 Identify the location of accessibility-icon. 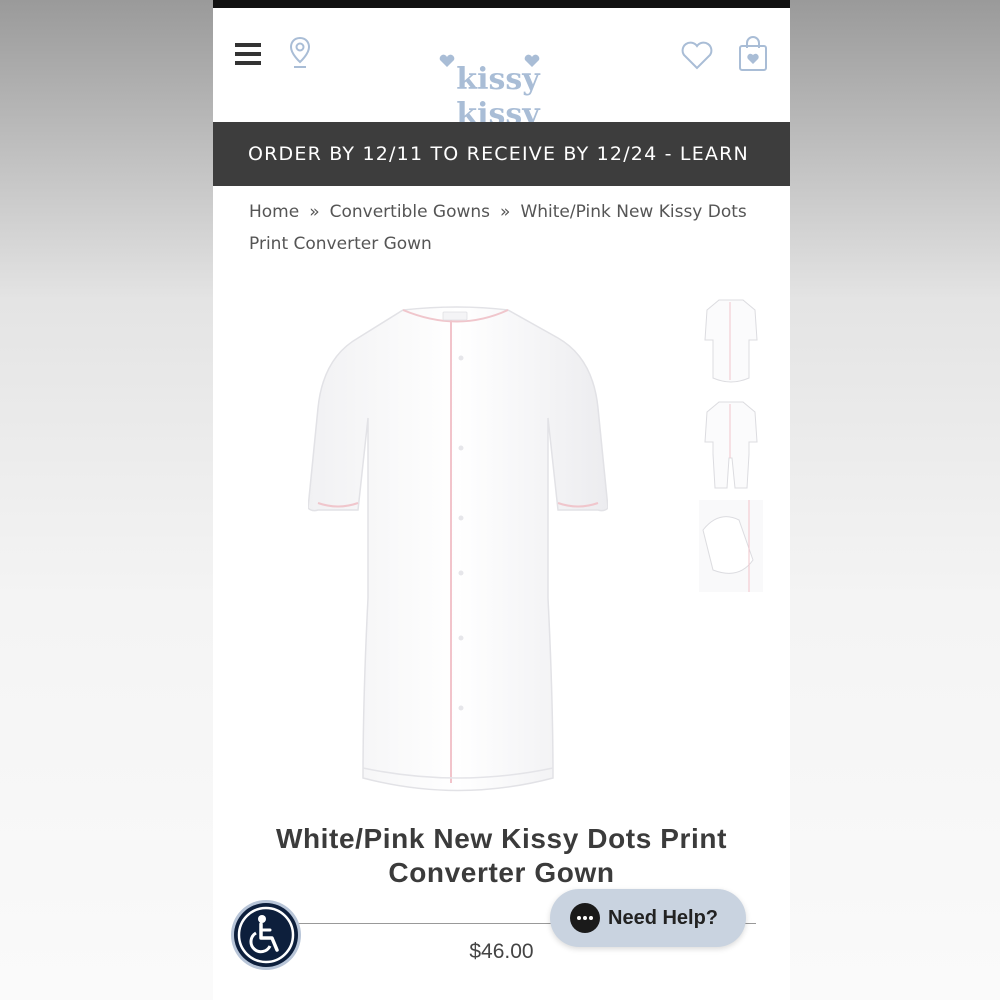
(266, 935).